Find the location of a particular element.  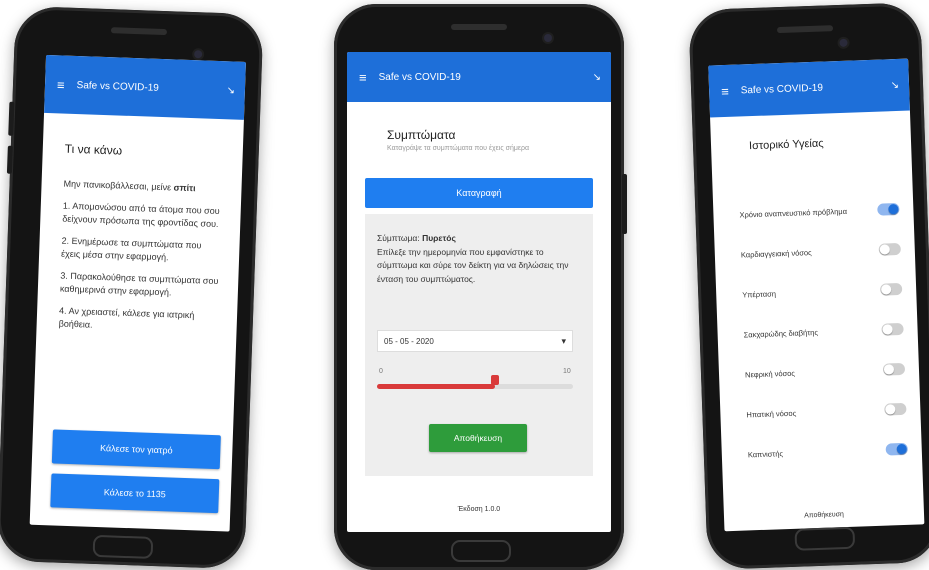

intro-bold: σπίτι is located at coordinates (184, 188).